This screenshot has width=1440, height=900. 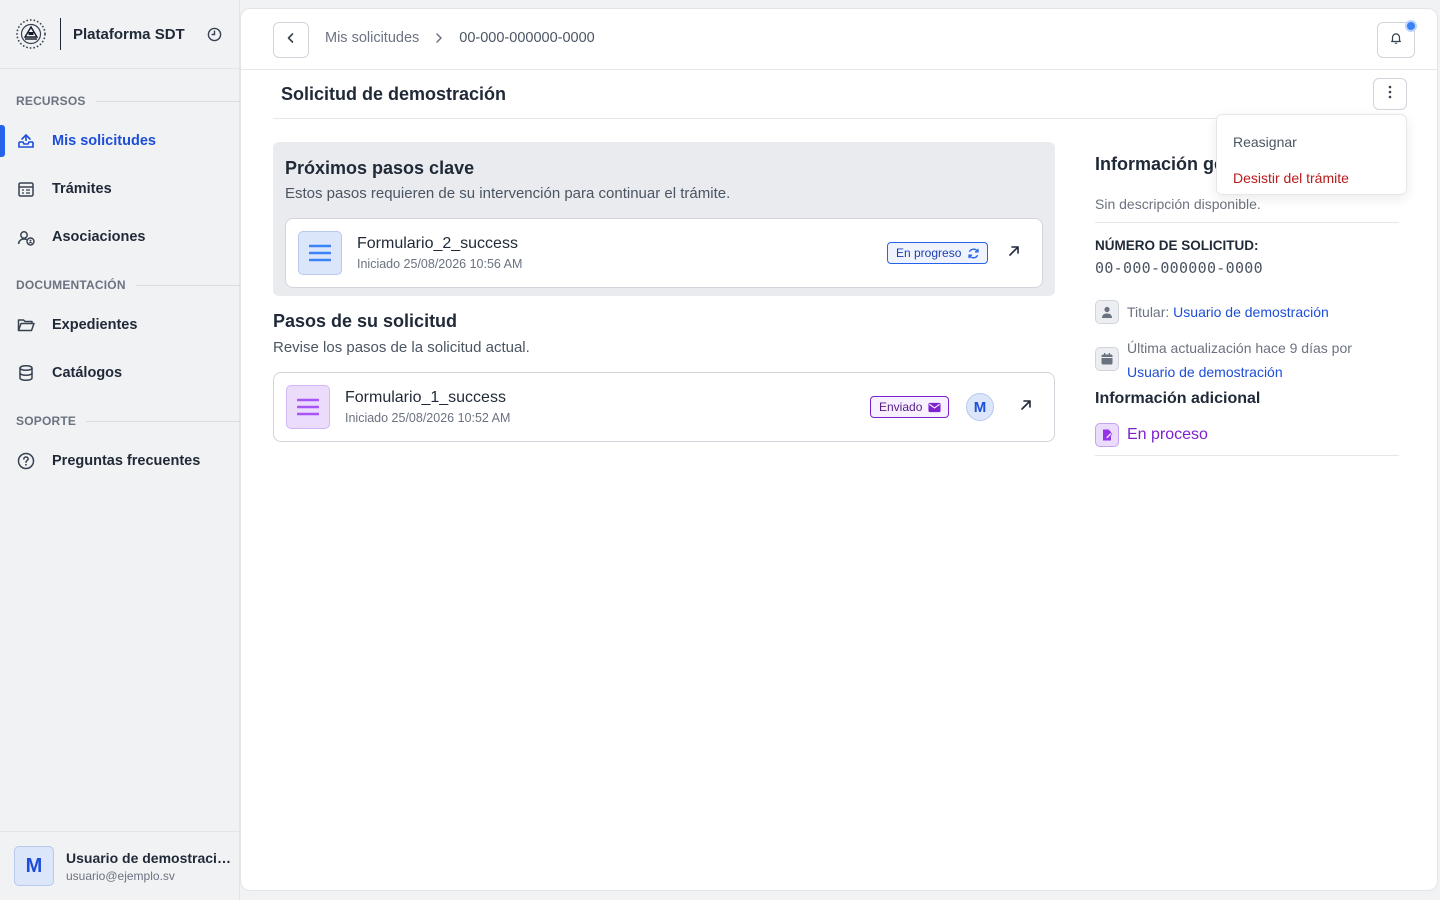 What do you see at coordinates (1177, 245) in the screenshot?
I see `request-number-label: NÚMERO DE SOLICITUD:` at bounding box center [1177, 245].